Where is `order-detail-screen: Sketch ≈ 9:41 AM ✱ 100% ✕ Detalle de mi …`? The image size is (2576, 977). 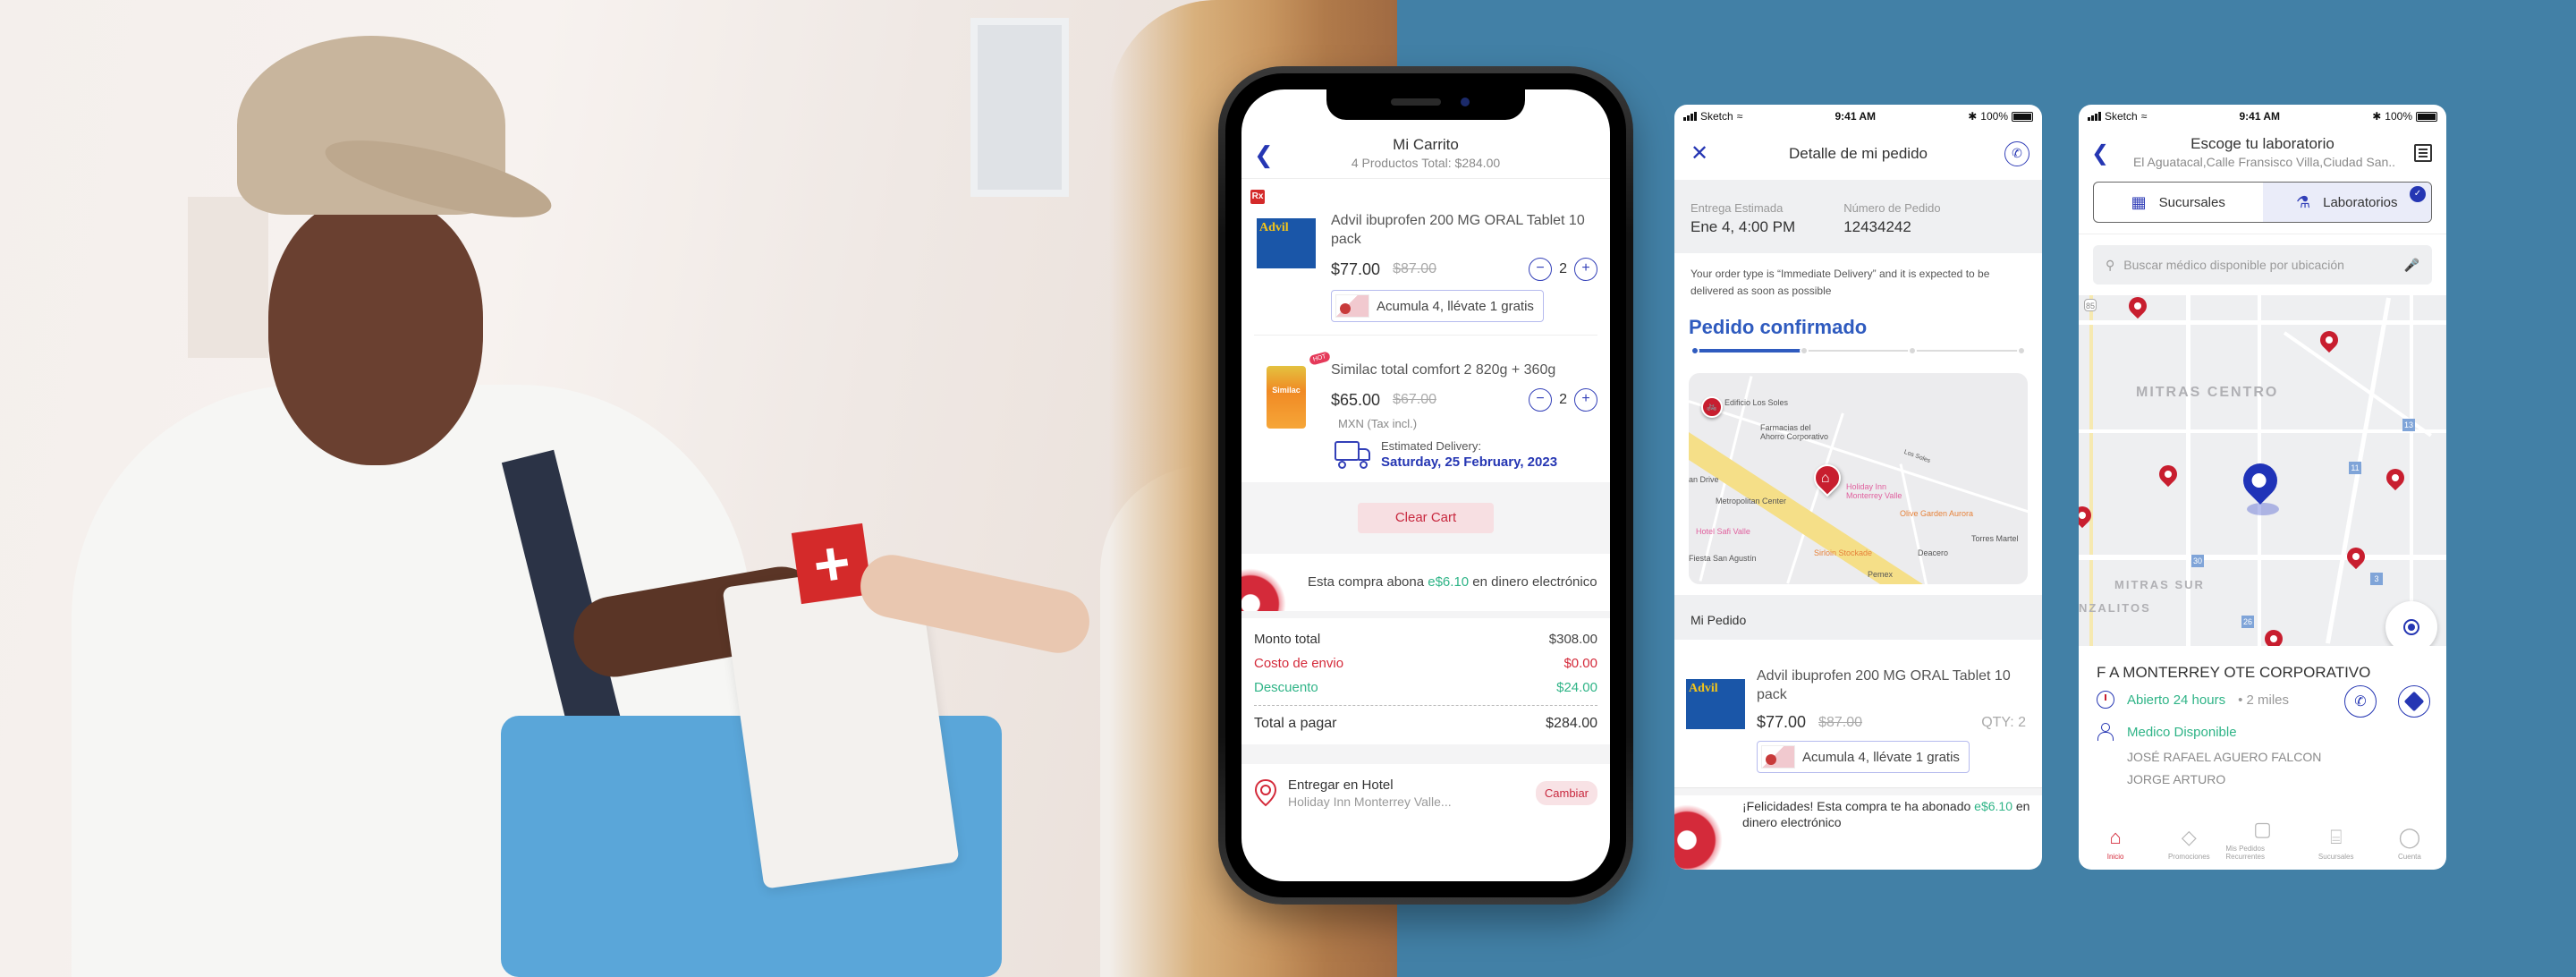
order-detail-screen: Sketch ≈ 9:41 AM ✱ 100% ✕ Detalle de mi … is located at coordinates (1858, 488).